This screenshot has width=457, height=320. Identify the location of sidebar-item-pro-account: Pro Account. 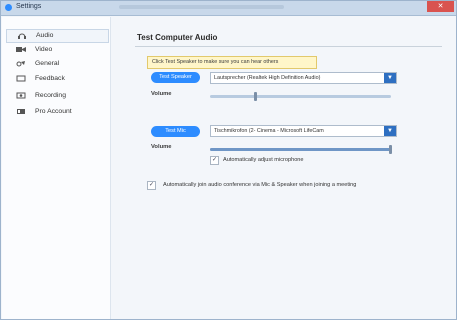
(56, 112).